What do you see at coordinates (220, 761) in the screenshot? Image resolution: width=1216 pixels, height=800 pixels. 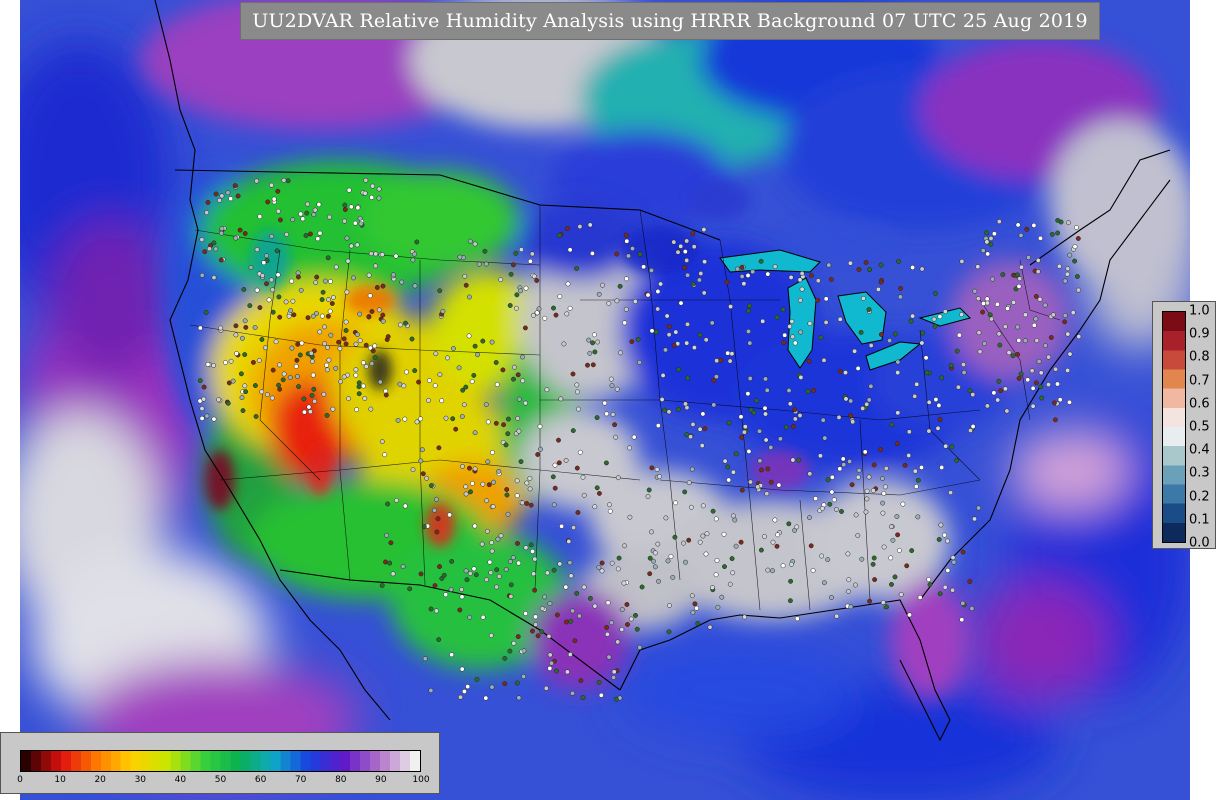 I see `relative-humidity-colorbar` at bounding box center [220, 761].